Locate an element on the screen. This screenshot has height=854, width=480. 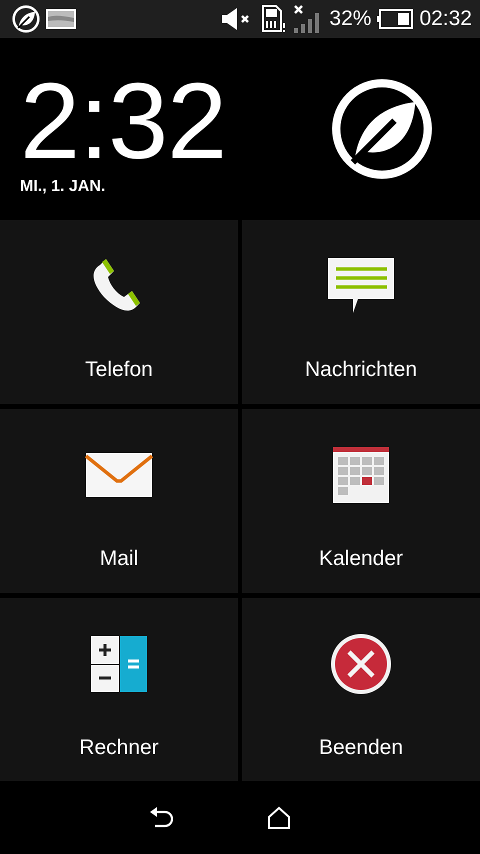
envelope-icon is located at coordinates (119, 475).